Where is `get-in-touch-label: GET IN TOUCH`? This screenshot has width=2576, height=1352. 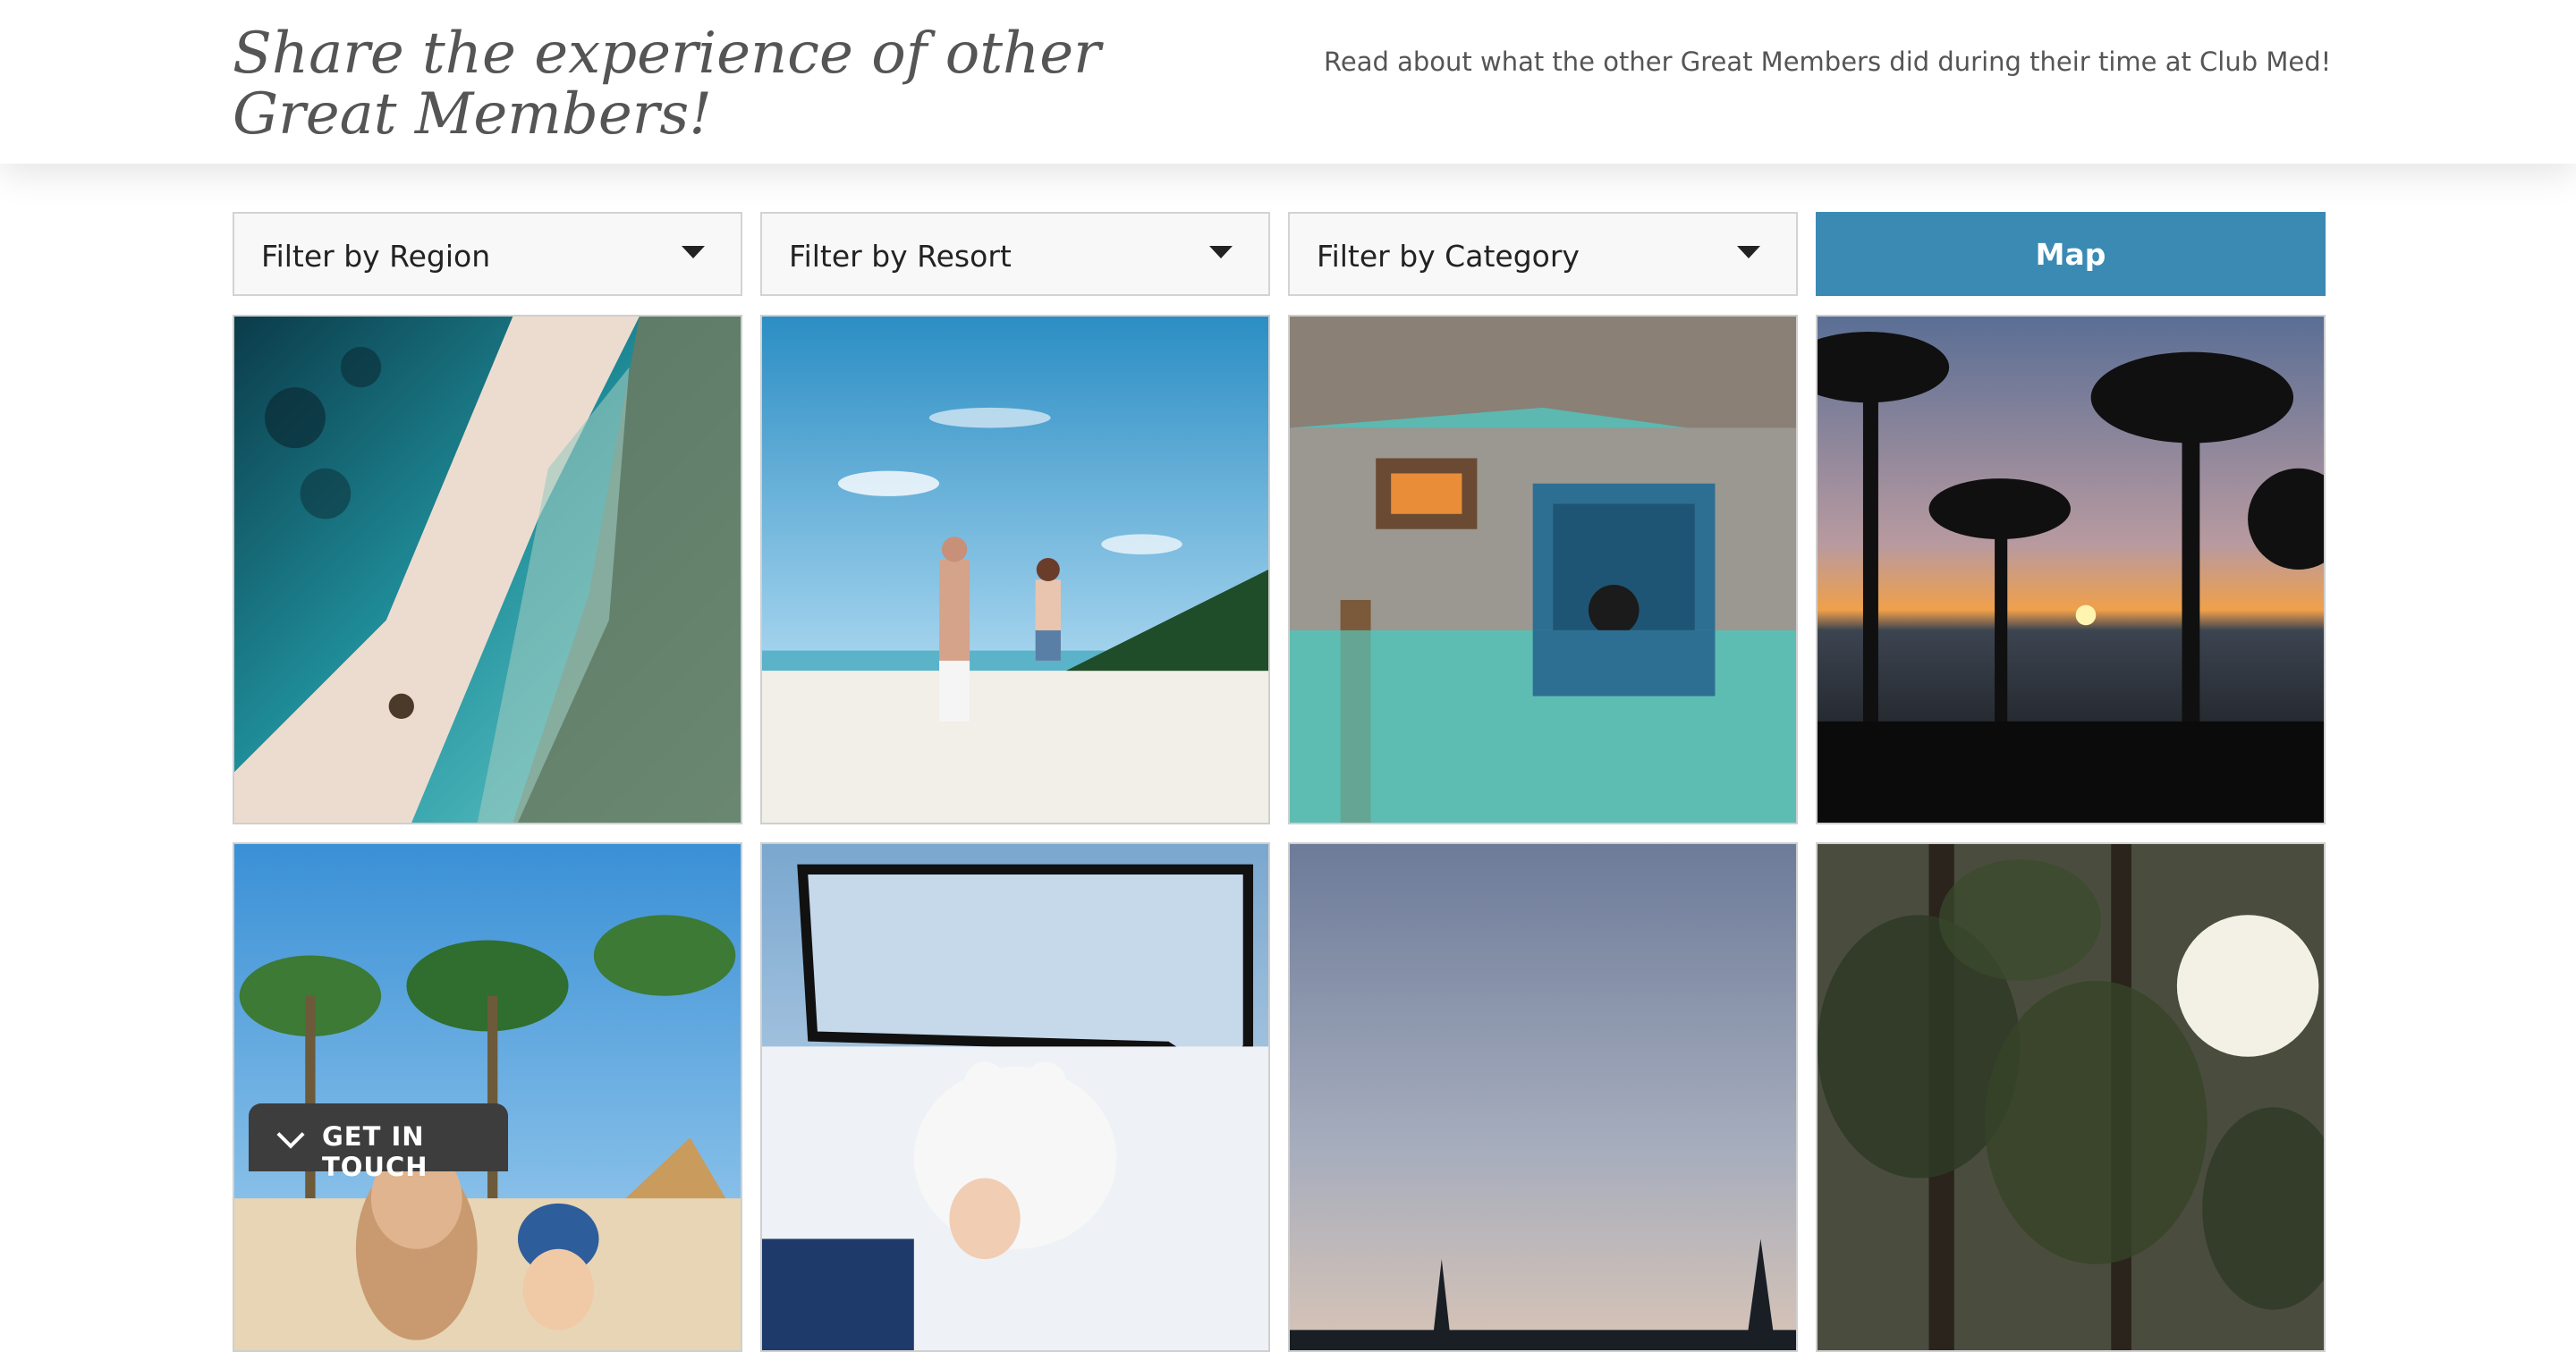
get-in-touch-label: GET IN TOUCH is located at coordinates (375, 1151).